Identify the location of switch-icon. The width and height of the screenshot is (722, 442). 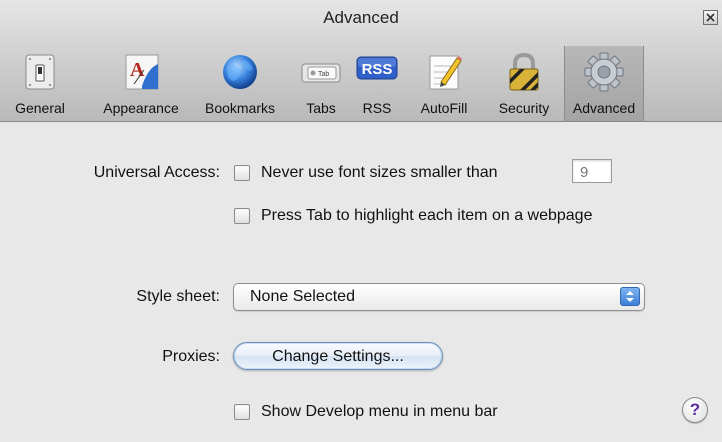
(40, 72).